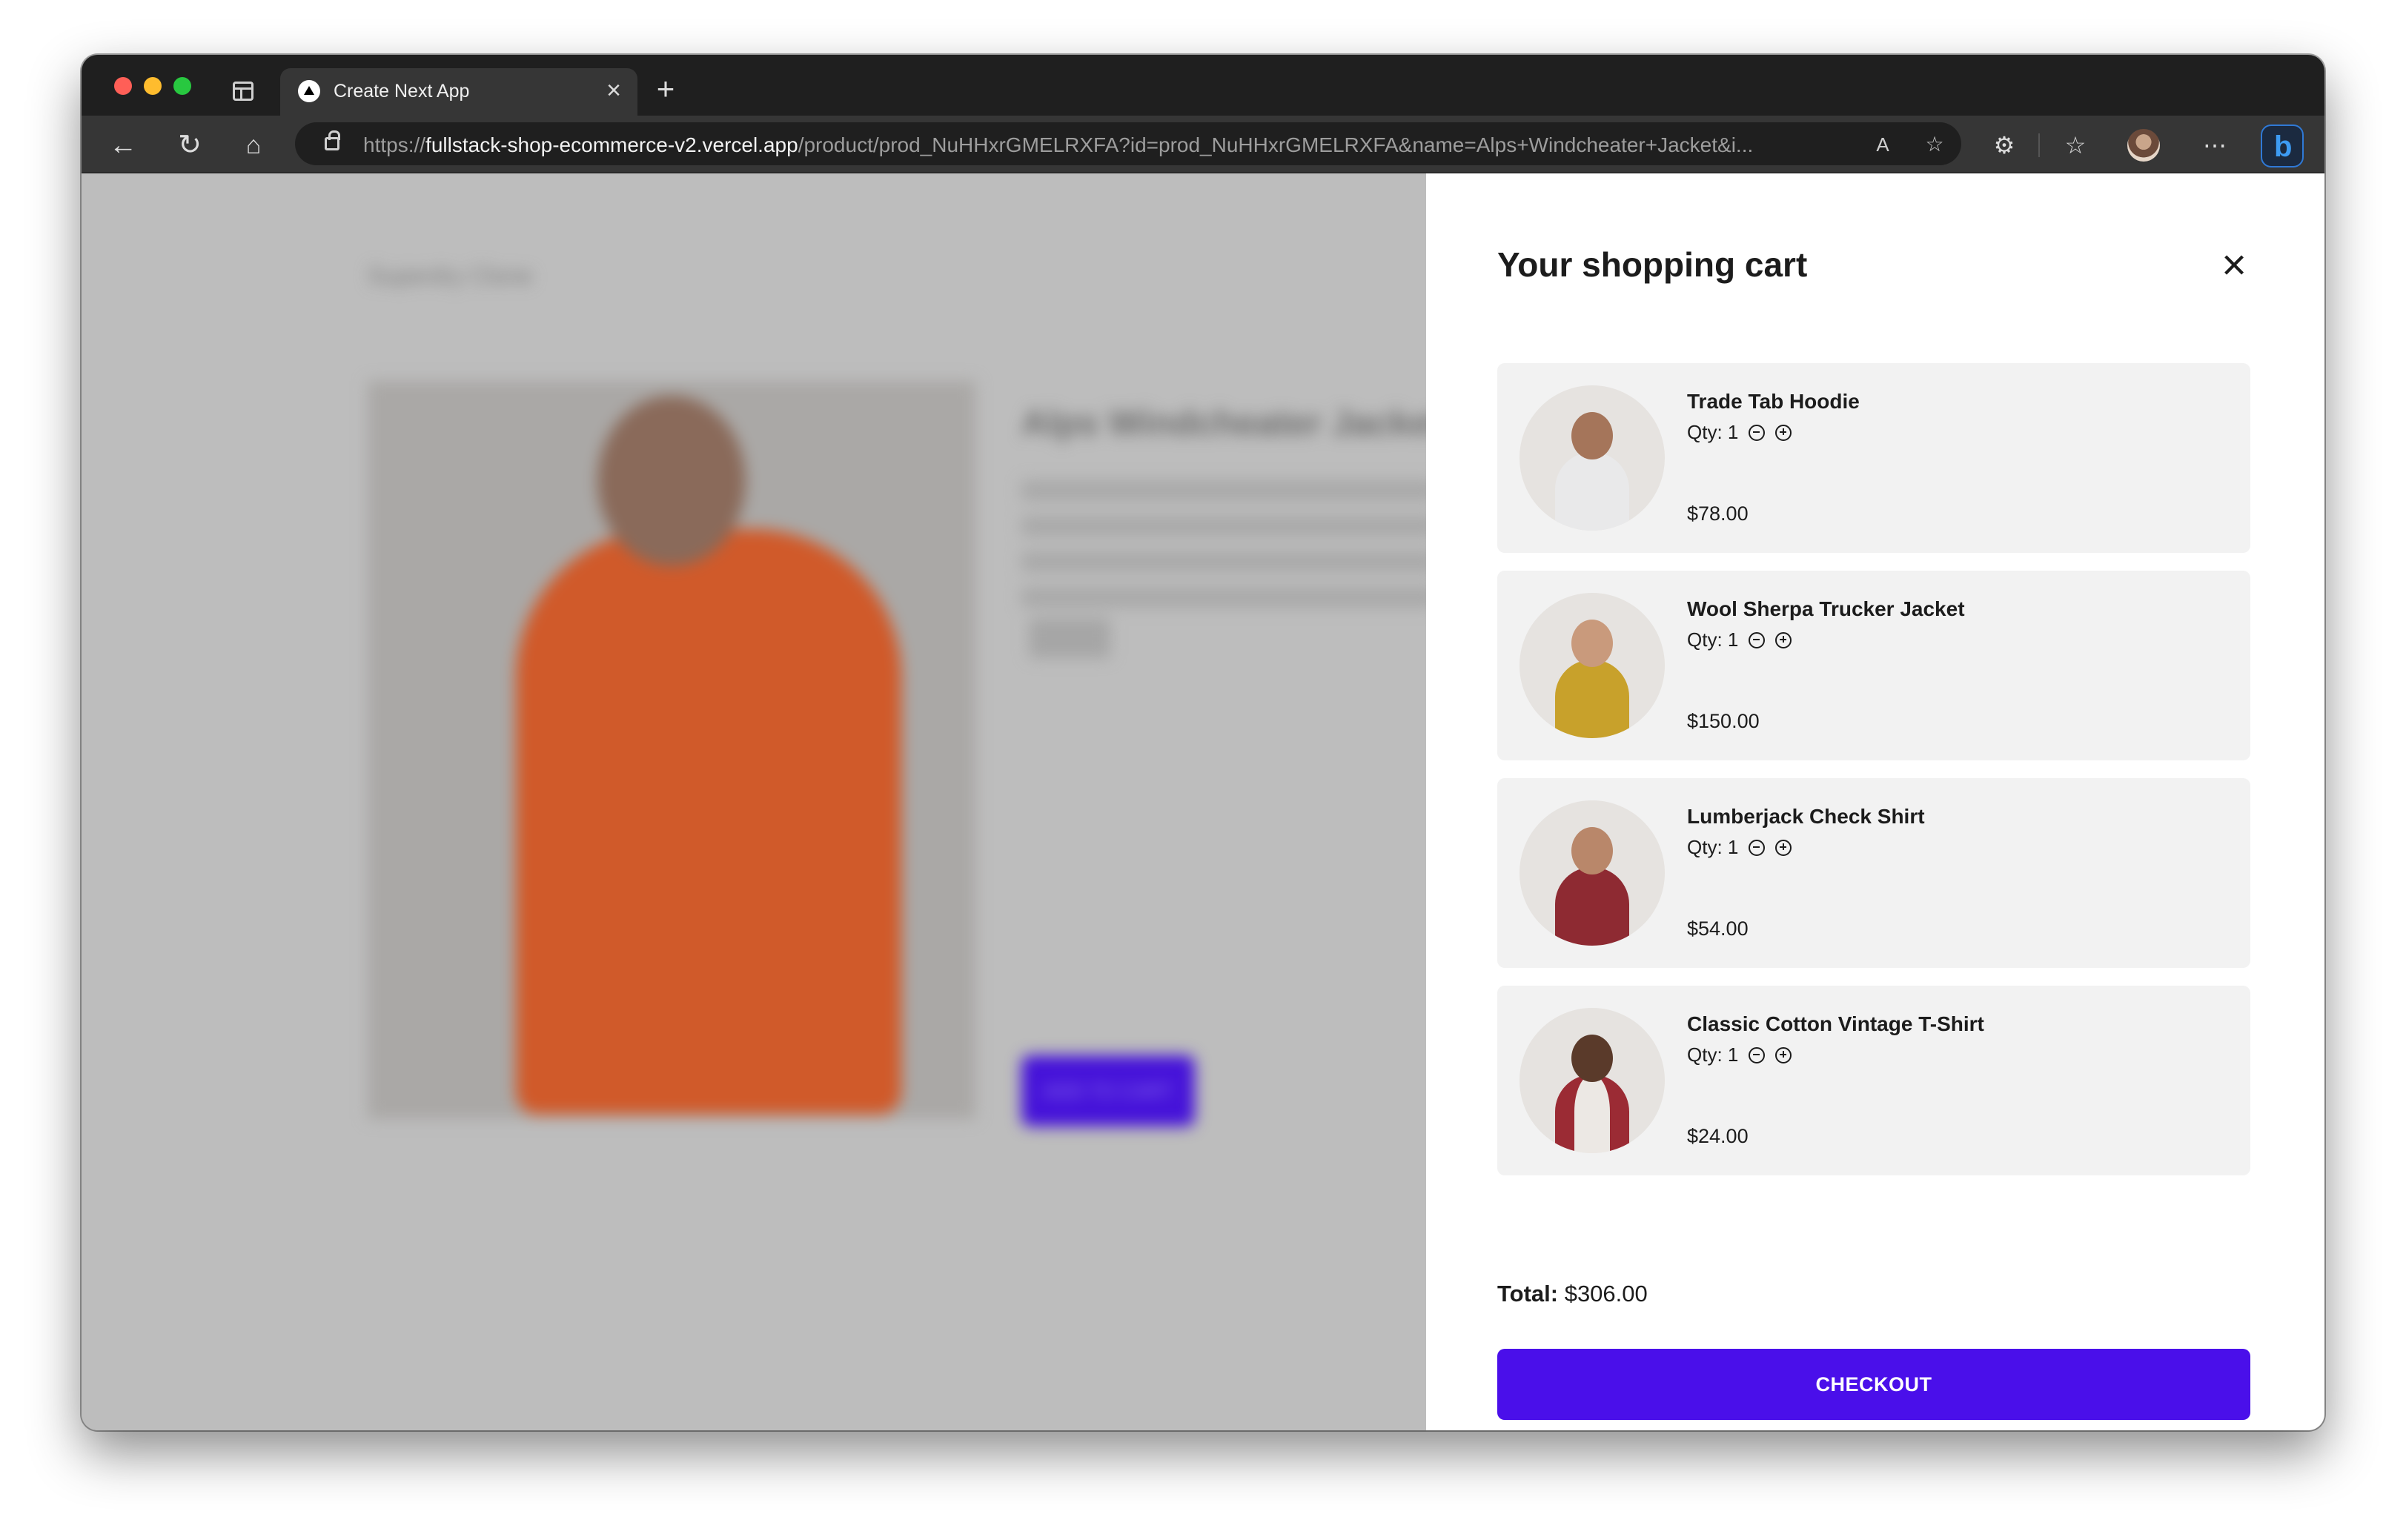  Describe the element at coordinates (2143, 145) in the screenshot. I see `profile-avatar` at that location.